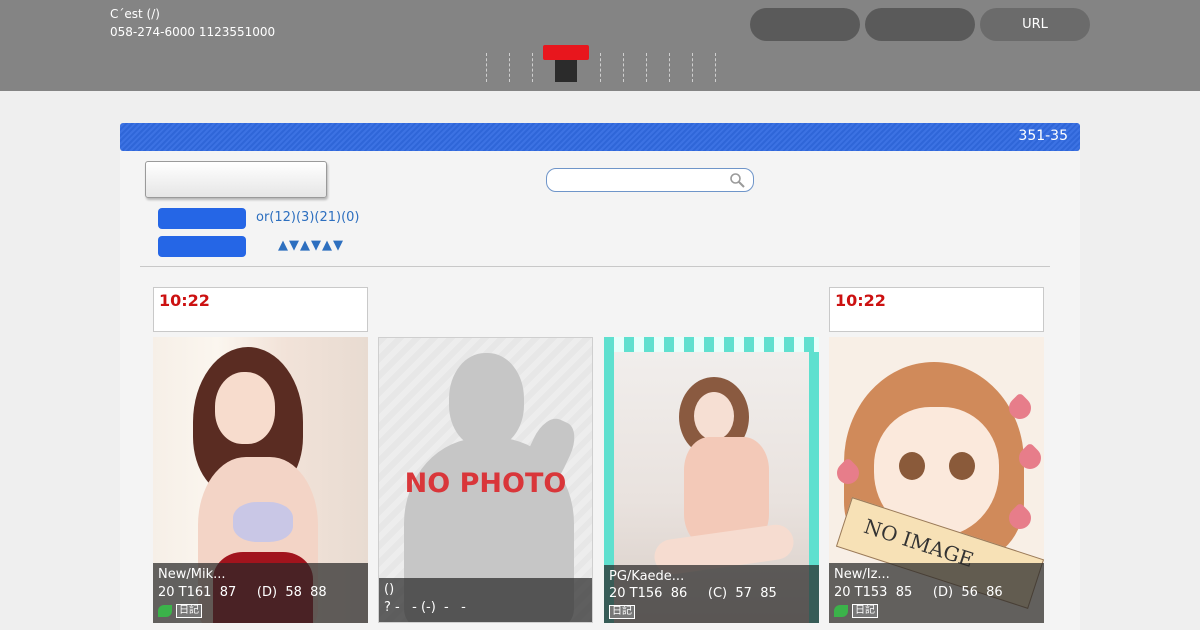 The image size is (1200, 630). I want to click on profile-card: NO PHOTO () ? - - (-) - -, so click(485, 480).